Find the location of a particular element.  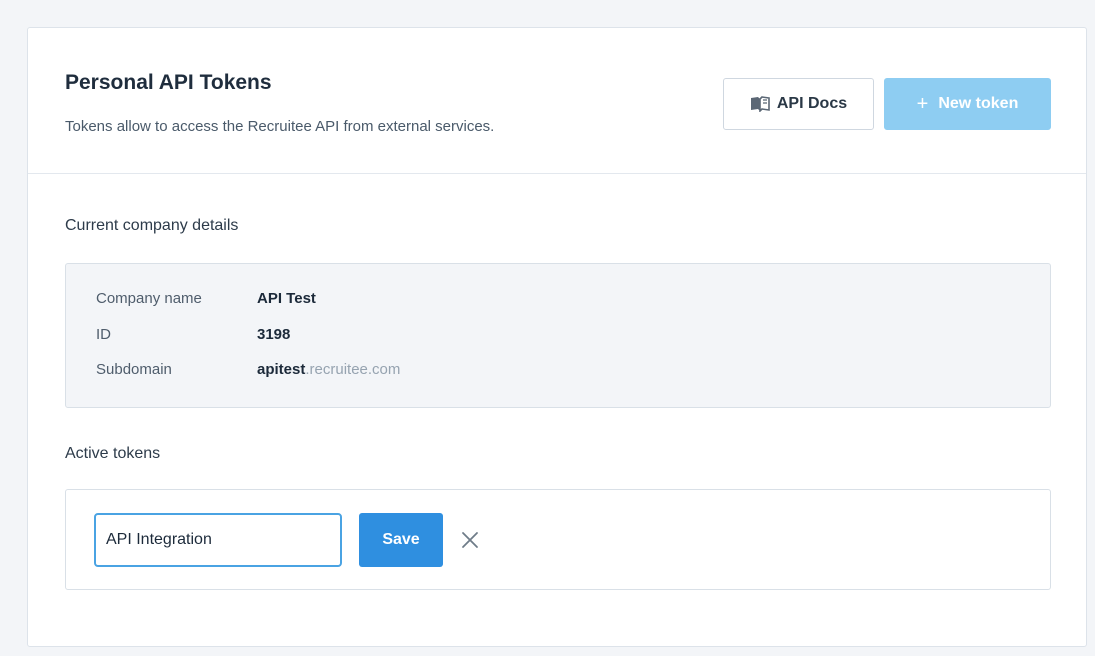

detail-value: API Test is located at coordinates (286, 298).